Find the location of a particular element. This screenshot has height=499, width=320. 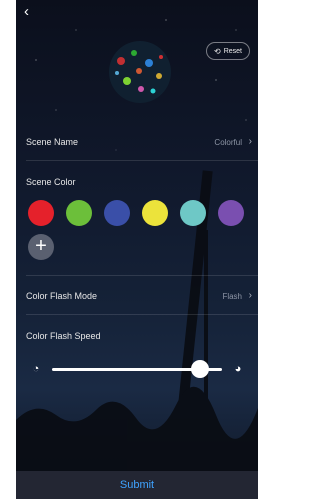

flash-speed-label: Color Flash Speed is located at coordinates (63, 336).